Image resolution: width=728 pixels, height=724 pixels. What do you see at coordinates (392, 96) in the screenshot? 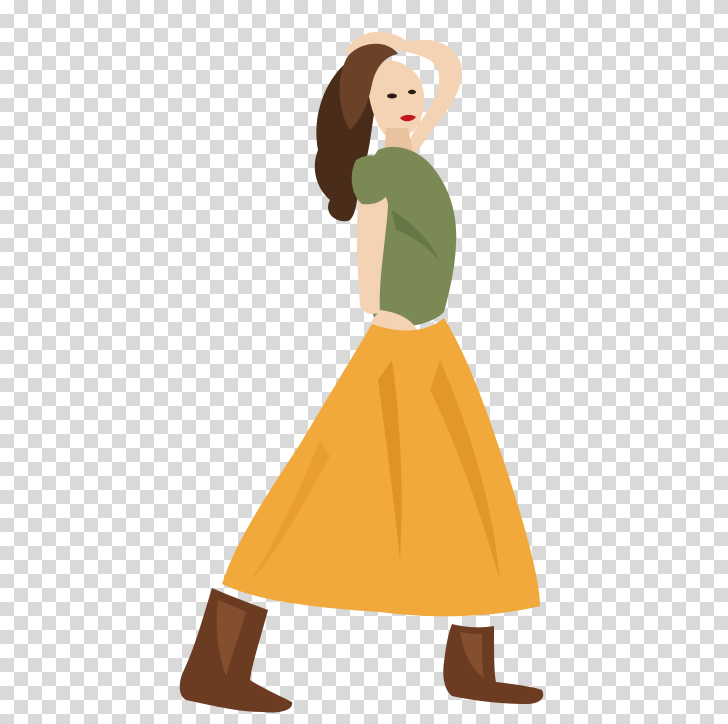
I see `eye-left` at bounding box center [392, 96].